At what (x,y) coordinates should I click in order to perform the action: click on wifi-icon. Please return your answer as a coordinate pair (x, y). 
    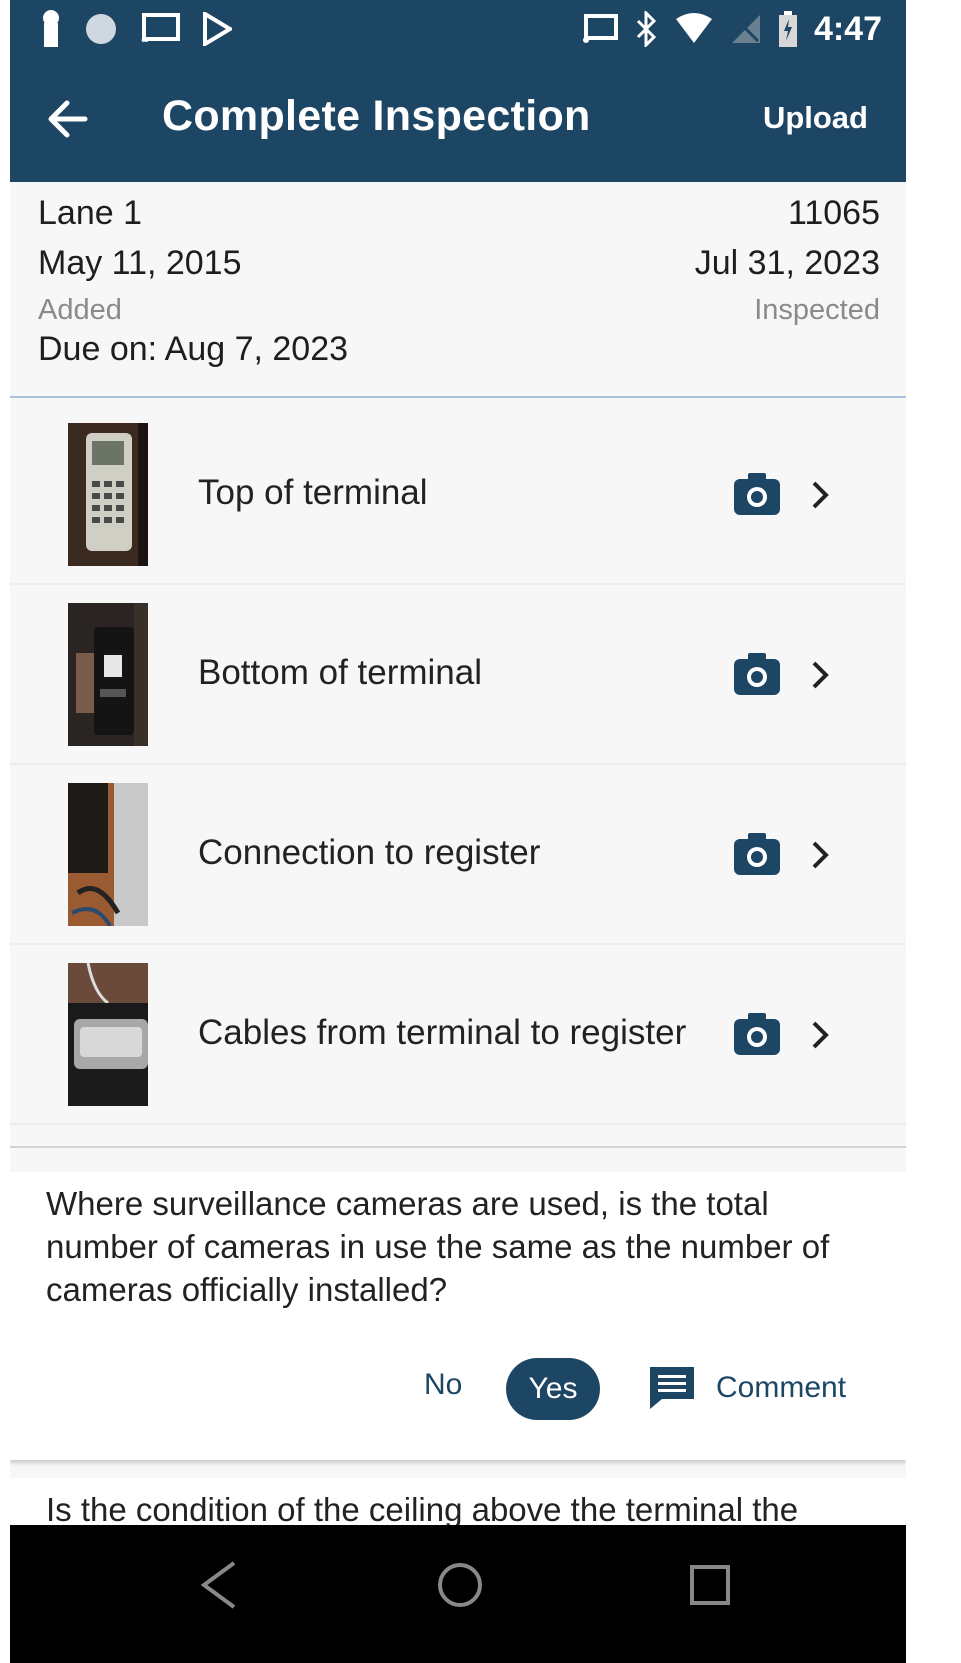
    Looking at the image, I should click on (694, 29).